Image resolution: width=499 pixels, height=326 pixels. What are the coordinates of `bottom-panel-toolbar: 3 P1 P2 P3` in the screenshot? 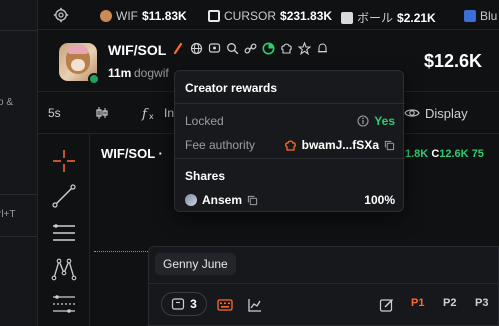 It's located at (324, 301).